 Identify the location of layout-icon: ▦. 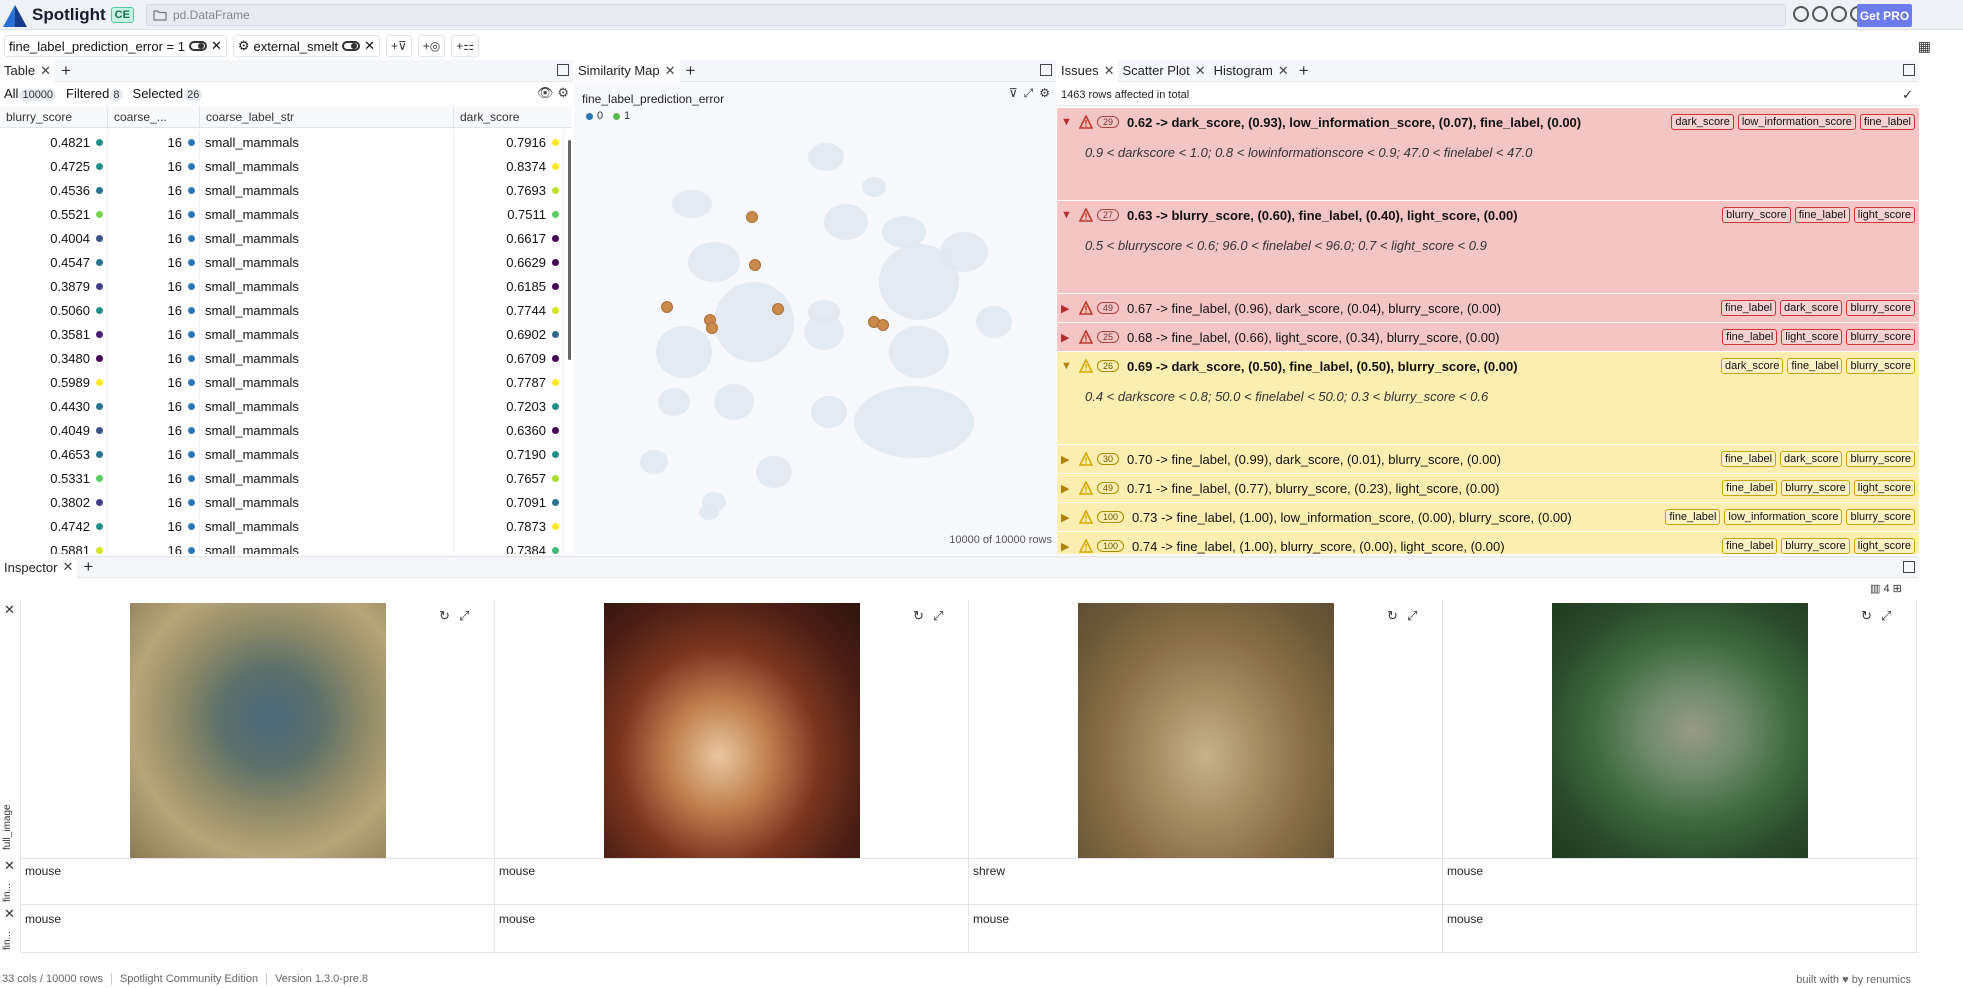
(1924, 46).